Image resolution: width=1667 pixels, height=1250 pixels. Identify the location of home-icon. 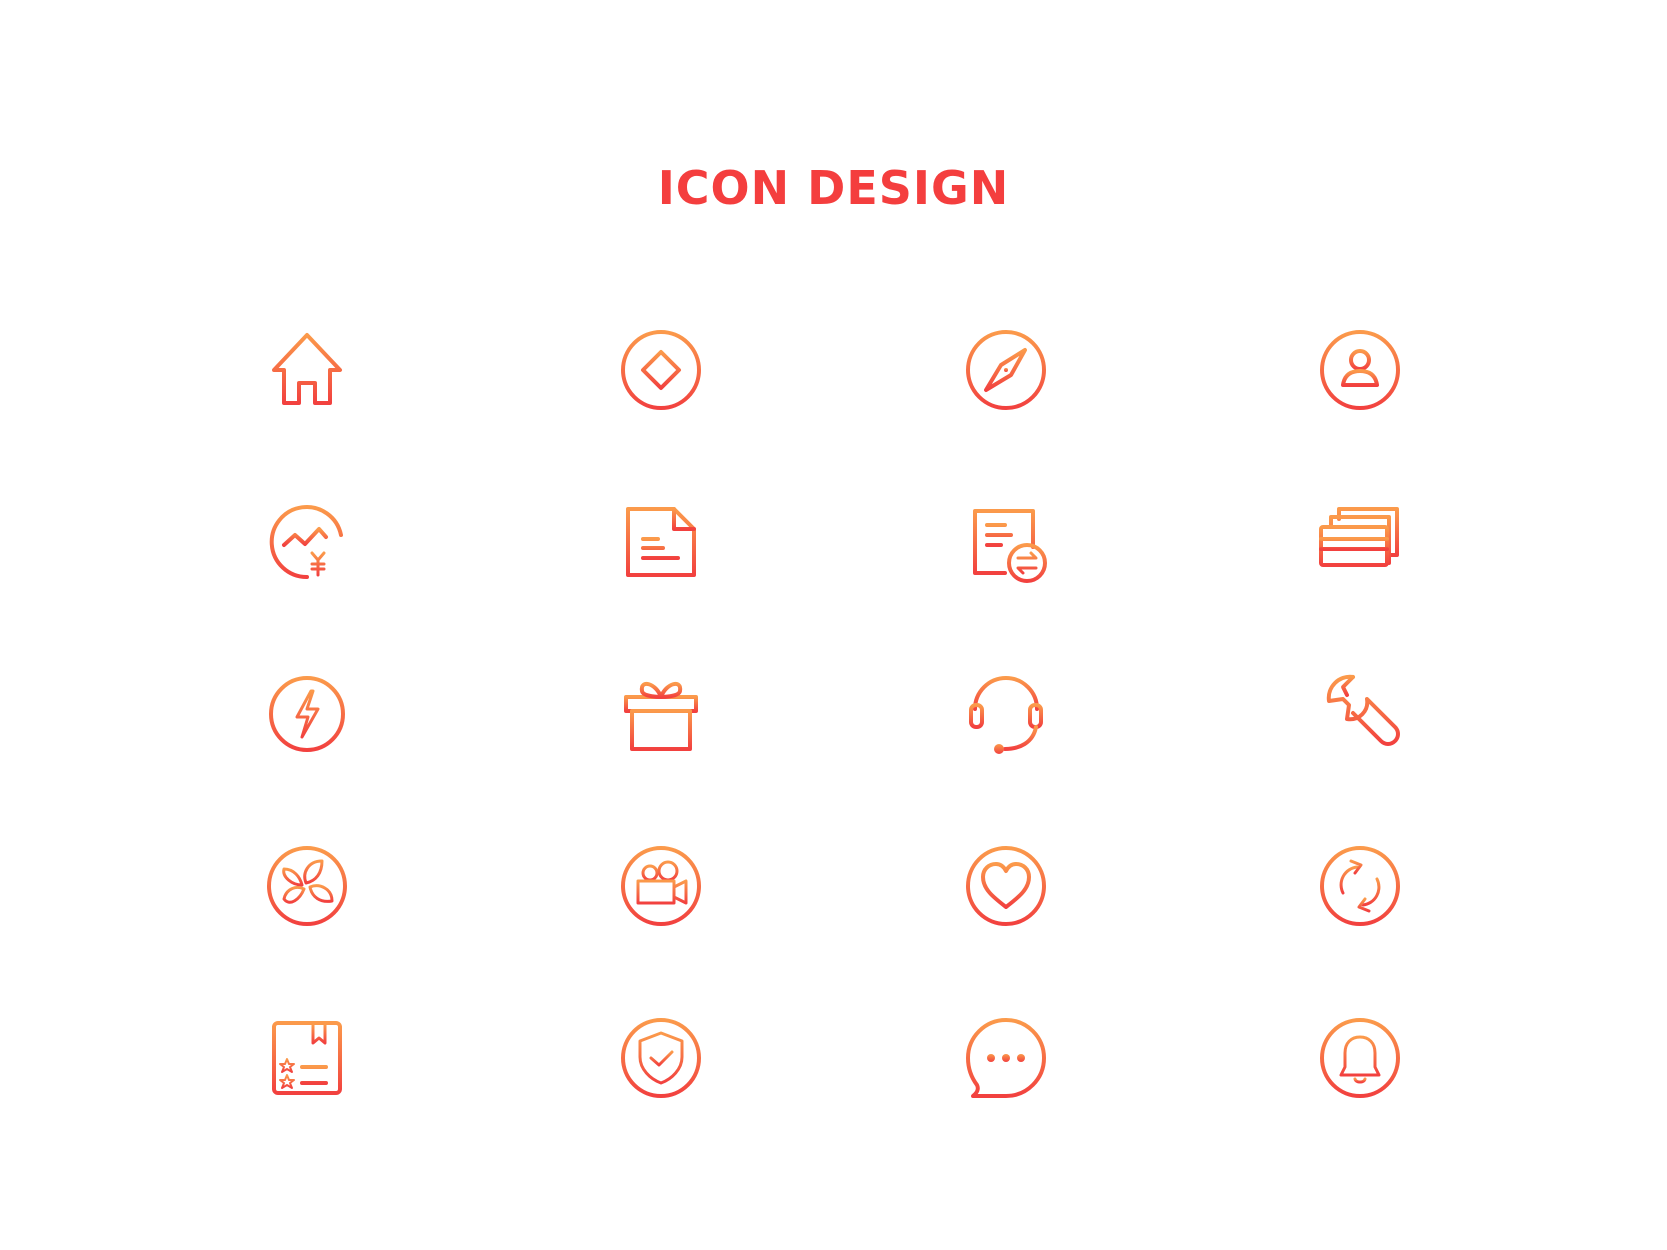
(307, 370).